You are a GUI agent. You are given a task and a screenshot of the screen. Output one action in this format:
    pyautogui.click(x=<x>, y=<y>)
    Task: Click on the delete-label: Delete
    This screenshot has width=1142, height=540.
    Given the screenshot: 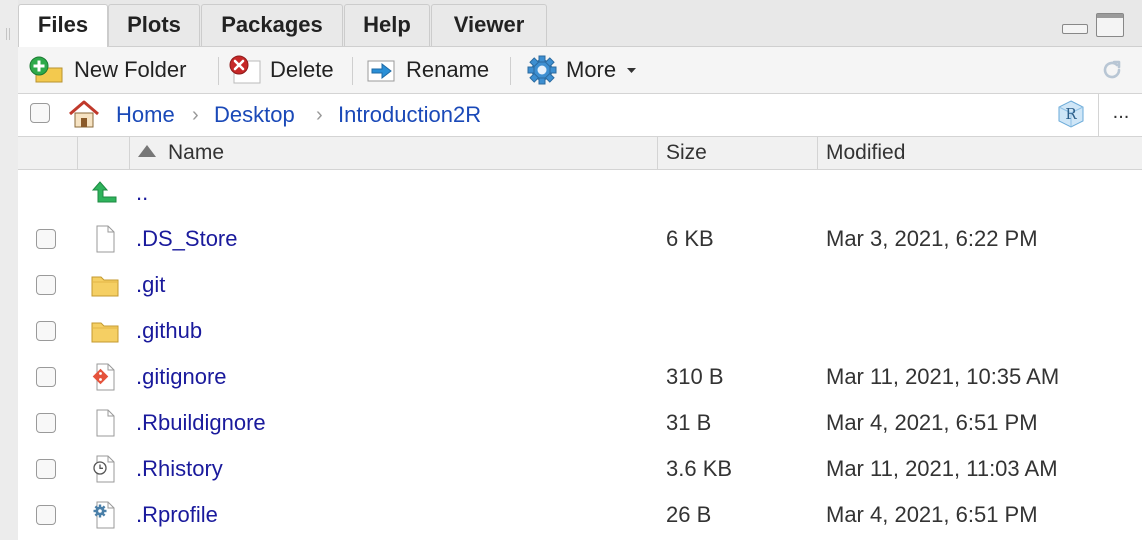 What is the action you would take?
    pyautogui.click(x=302, y=69)
    